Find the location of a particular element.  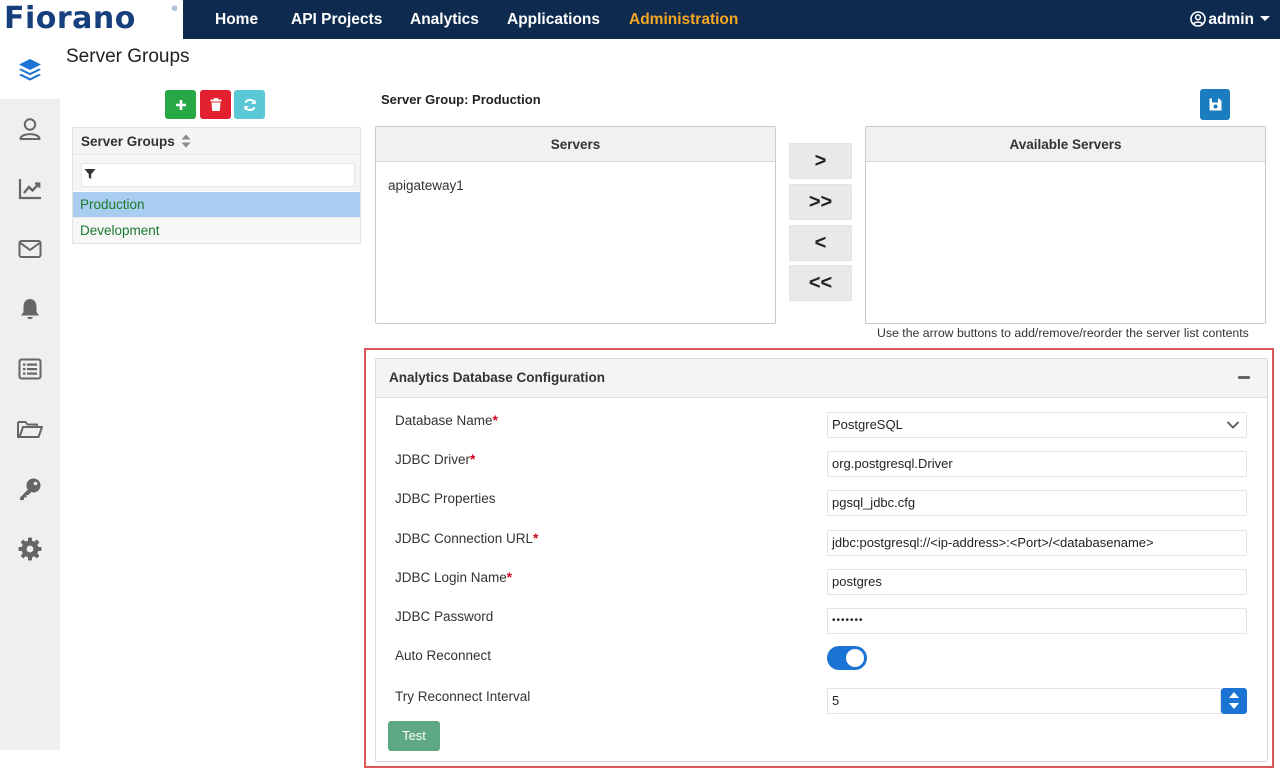

refresh-icon is located at coordinates (249, 104).